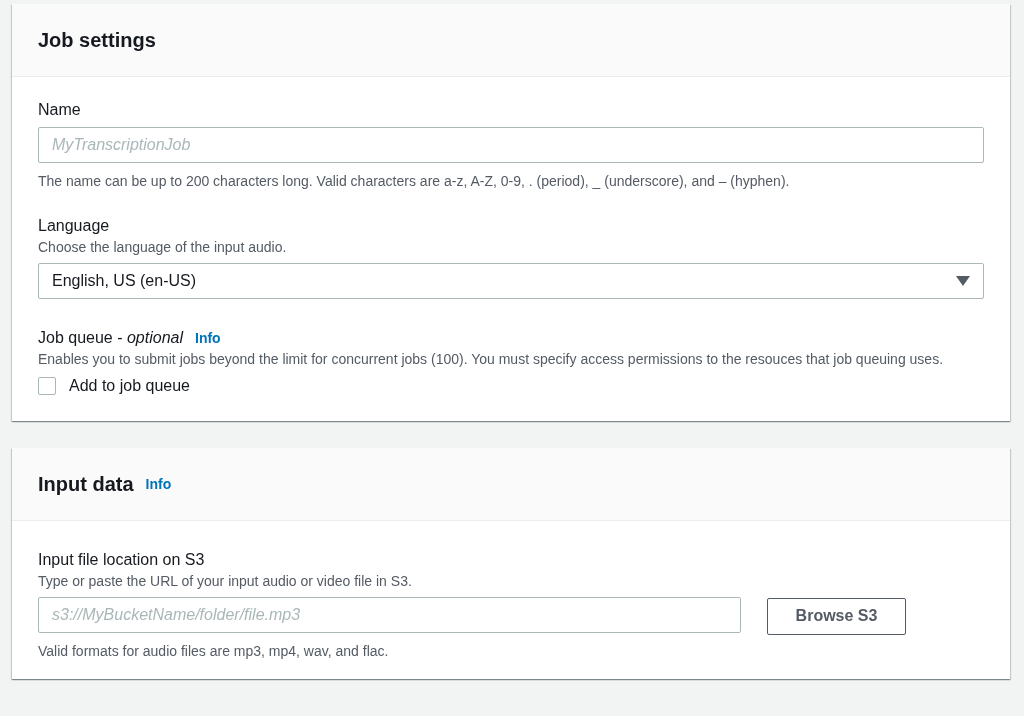 This screenshot has width=1024, height=716. Describe the element at coordinates (86, 484) in the screenshot. I see `section-title: Input data` at that location.